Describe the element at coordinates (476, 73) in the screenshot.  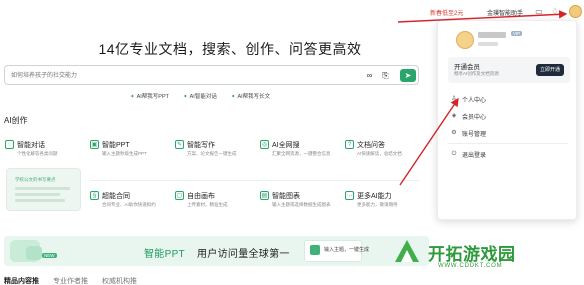
I see `member-desc: 畅享AI创作及文档资源` at that location.